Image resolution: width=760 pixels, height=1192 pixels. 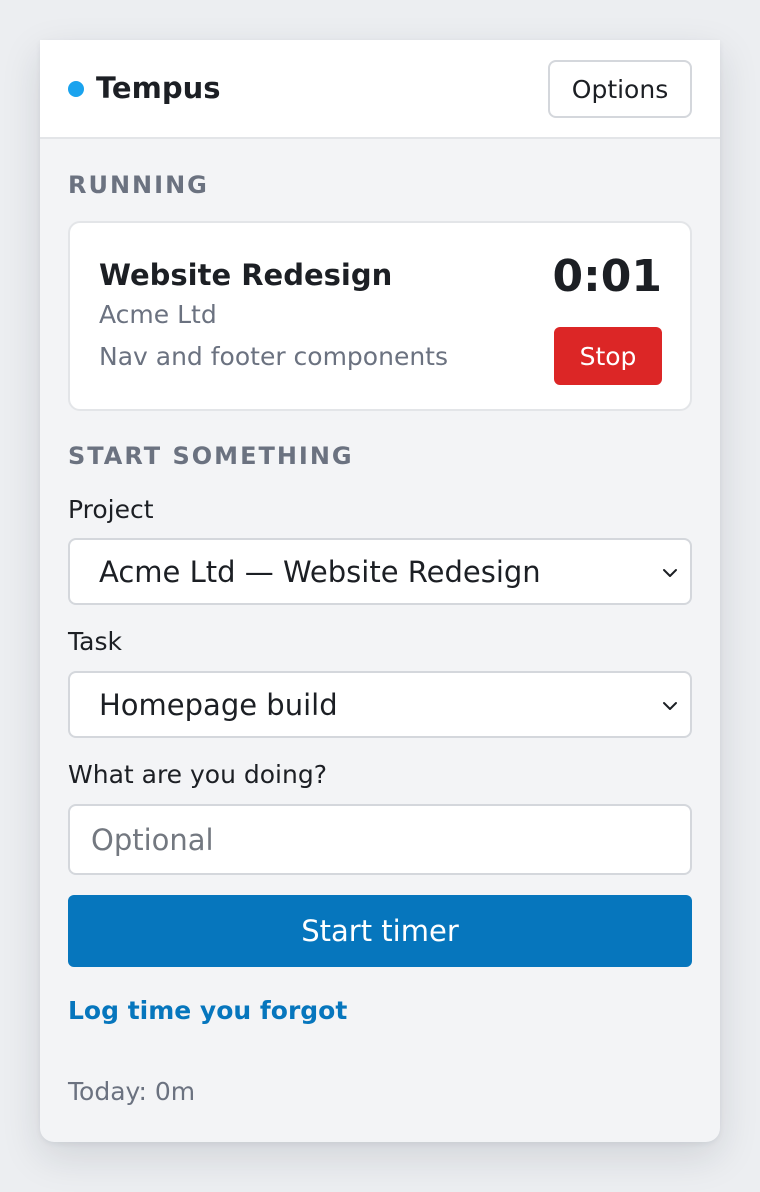 I want to click on elapsed-time: 0:01, so click(x=607, y=276).